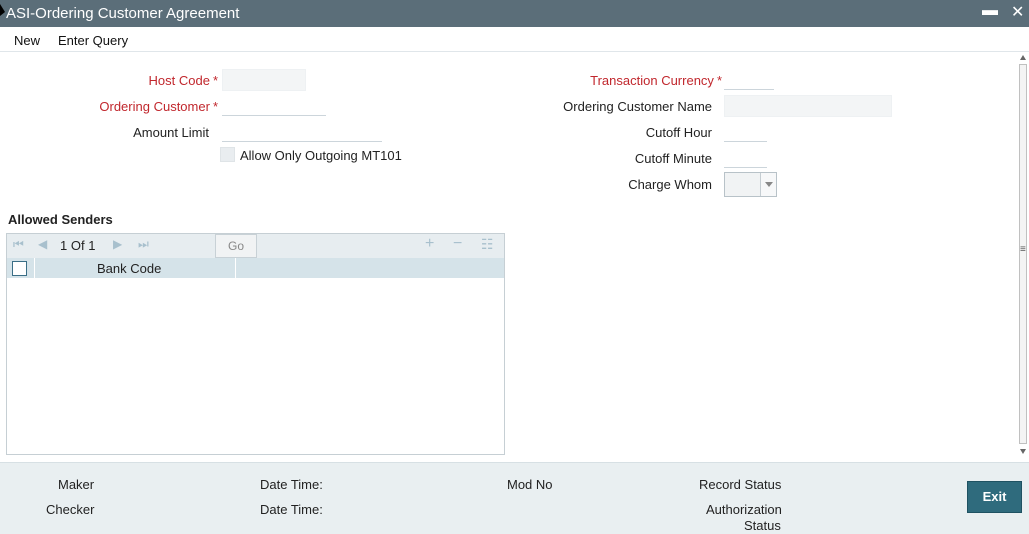 The width and height of the screenshot is (1029, 534). I want to click on allowed-senders-title: Allowed Senders, so click(60, 219).